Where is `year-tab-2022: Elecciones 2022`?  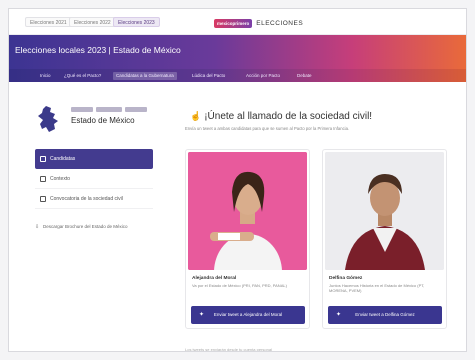
year-tab-2022: Elecciones 2022 is located at coordinates (92, 22).